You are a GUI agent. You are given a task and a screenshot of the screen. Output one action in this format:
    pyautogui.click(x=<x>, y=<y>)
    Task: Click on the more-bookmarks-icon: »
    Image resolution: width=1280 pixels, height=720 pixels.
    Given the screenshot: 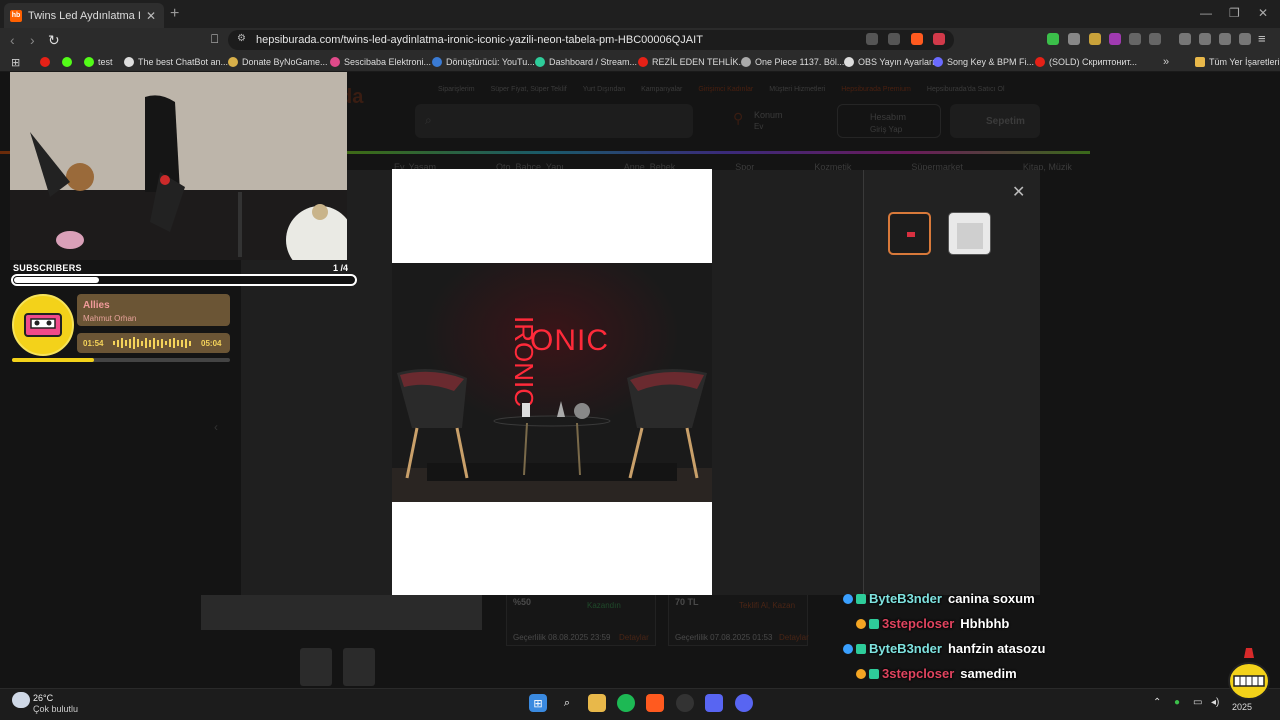 What is the action you would take?
    pyautogui.click(x=1166, y=62)
    